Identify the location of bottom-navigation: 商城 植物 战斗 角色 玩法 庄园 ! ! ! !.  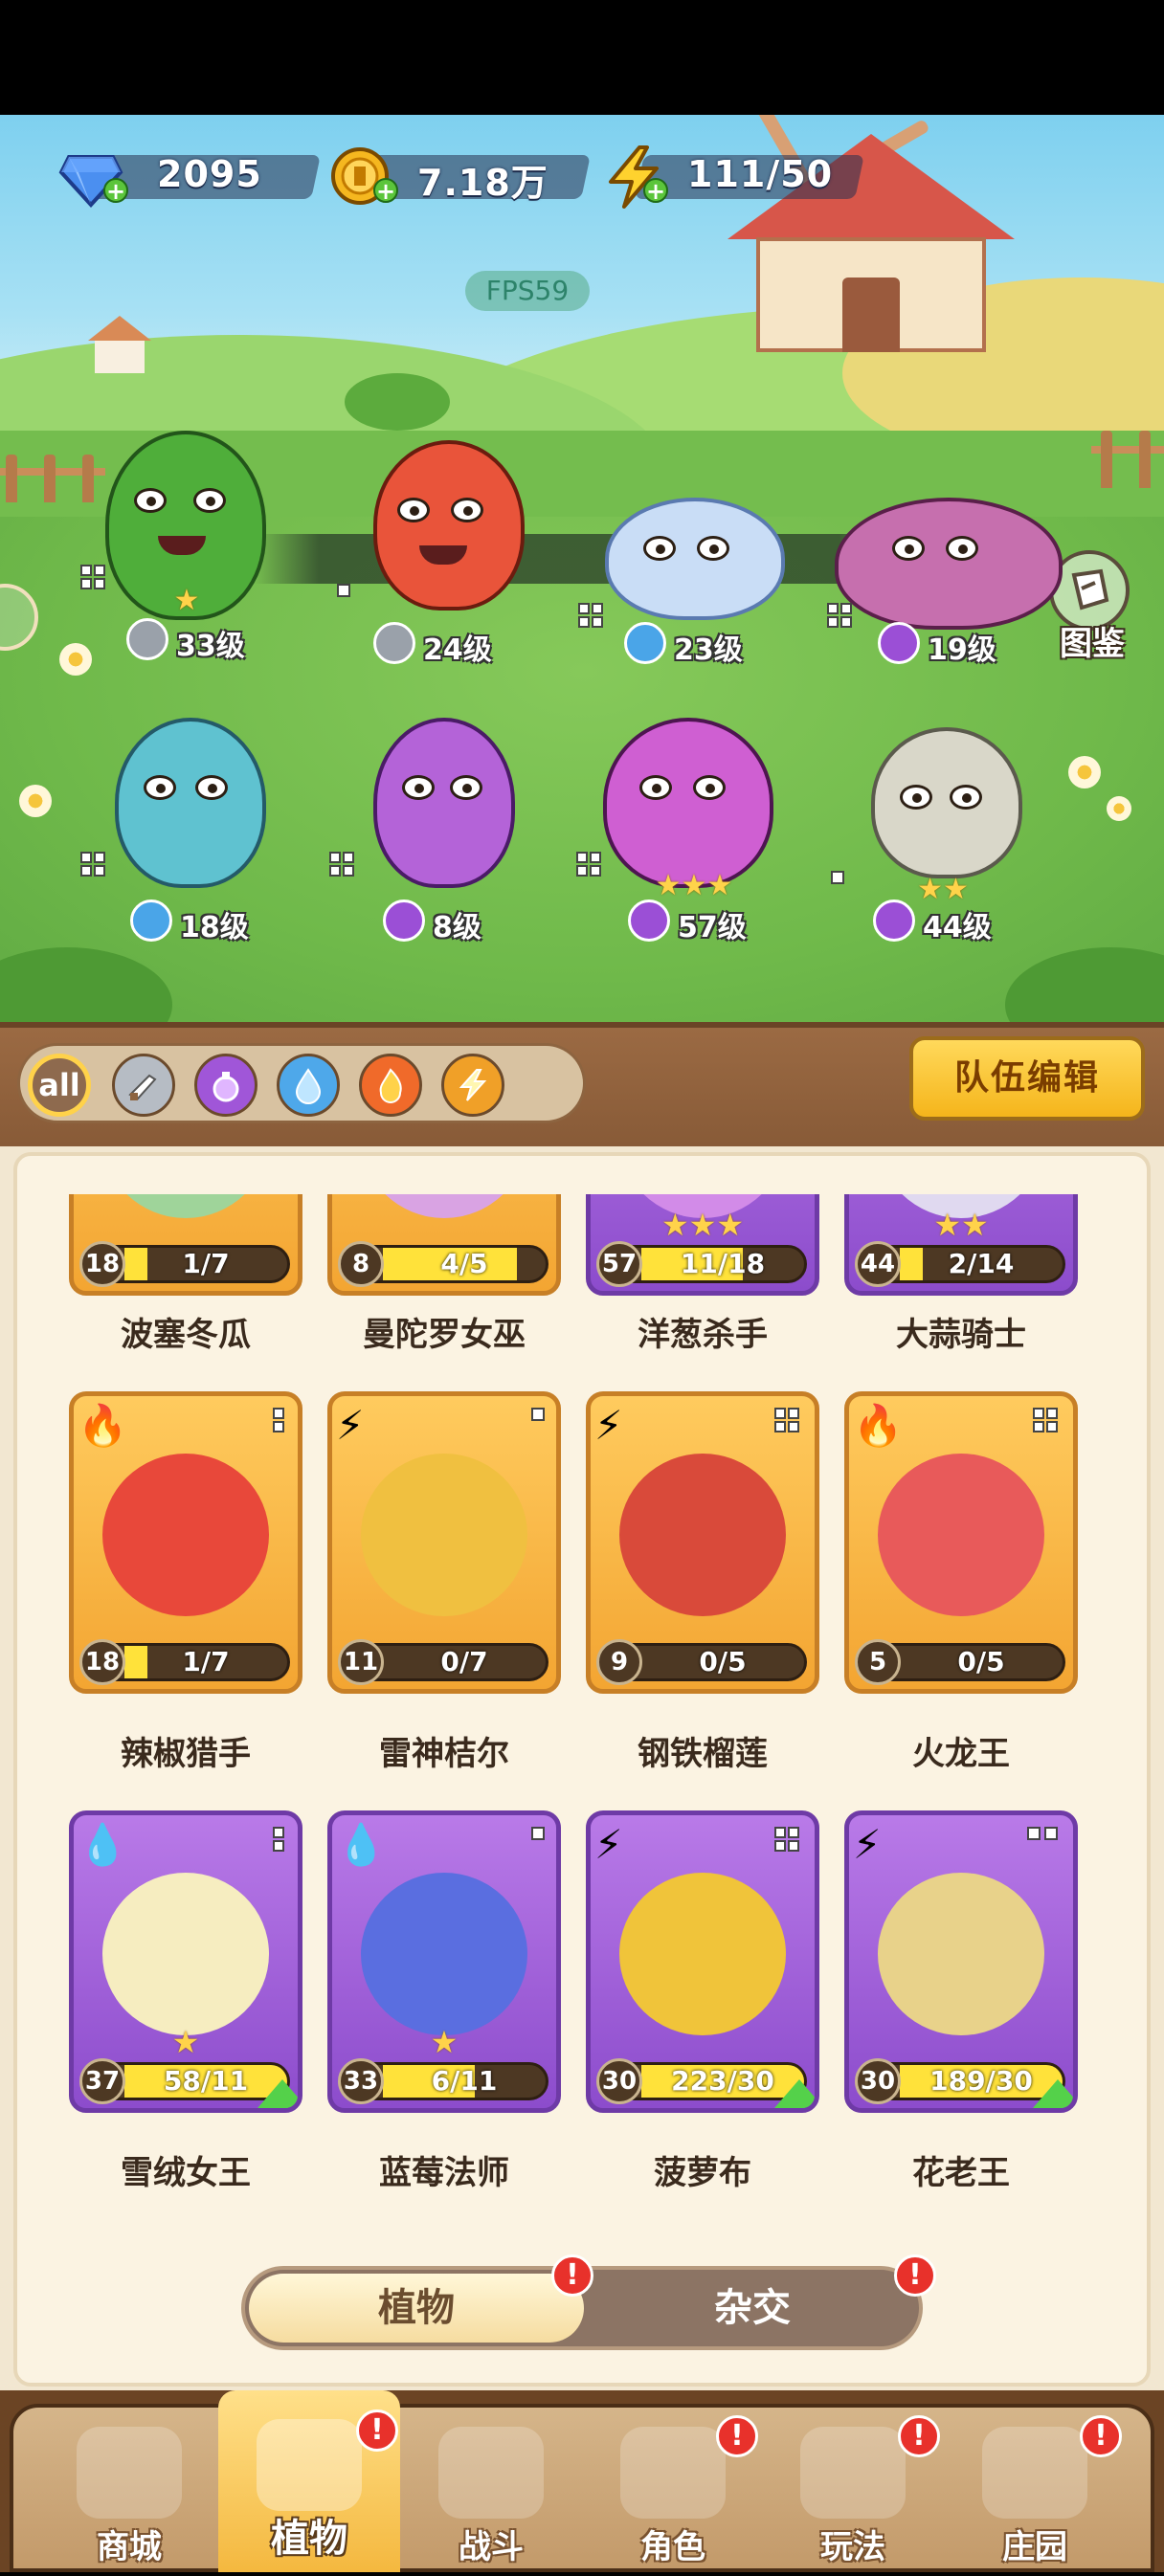
(582, 2481).